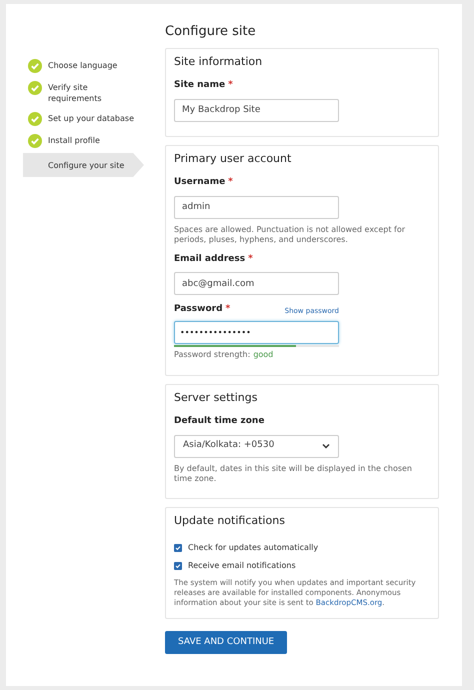 The height and width of the screenshot is (690, 474). What do you see at coordinates (256, 332) in the screenshot?
I see `password-field: •••••••••••••••` at bounding box center [256, 332].